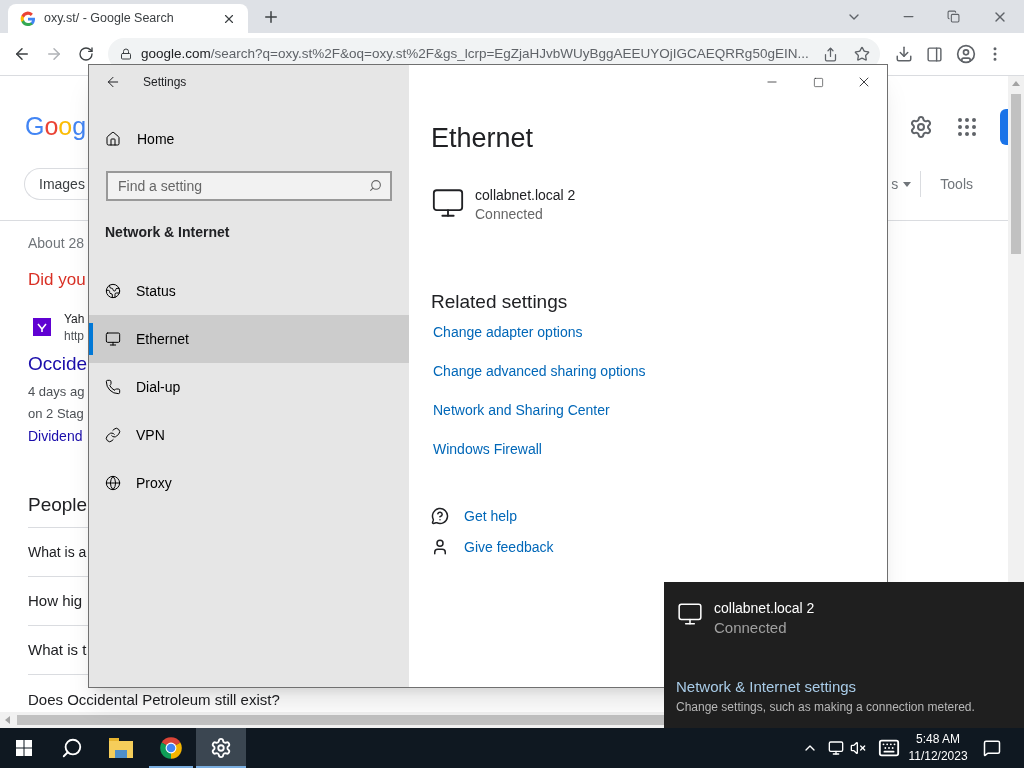  Describe the element at coordinates (826, 707) in the screenshot. I see `flyout-description: Change settings, such as making a connection metered.` at that location.